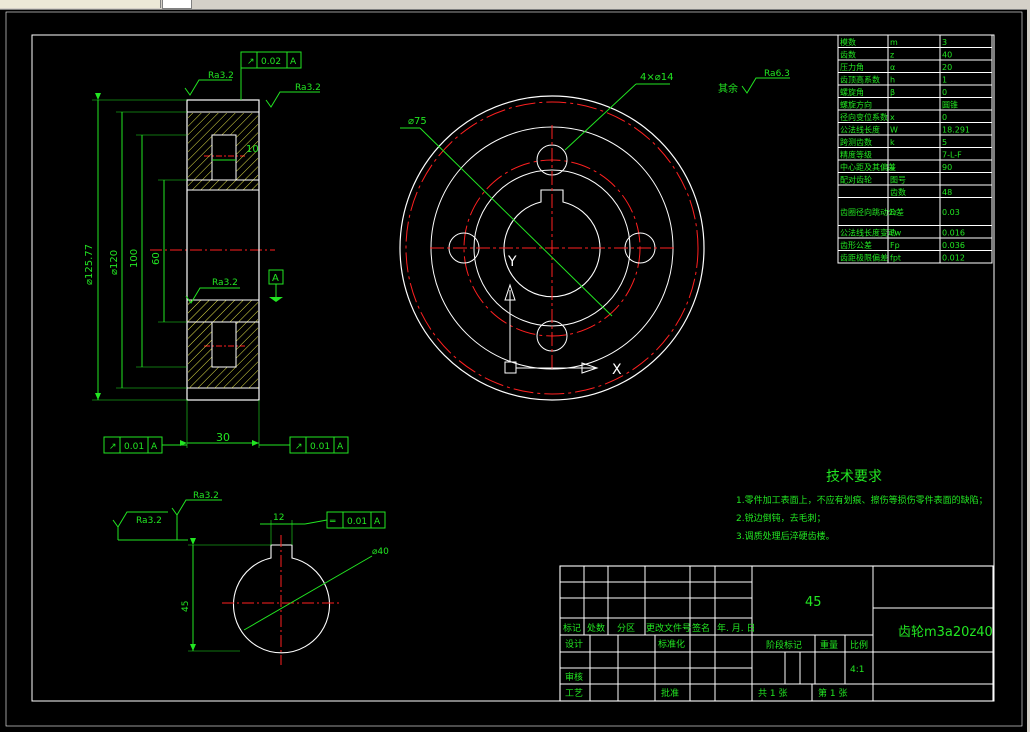 This screenshot has height=732, width=1030. What do you see at coordinates (785, 536) in the screenshot?
I see `tech-req-item-3: 3.调质处理后淬硬齿楼。` at bounding box center [785, 536].